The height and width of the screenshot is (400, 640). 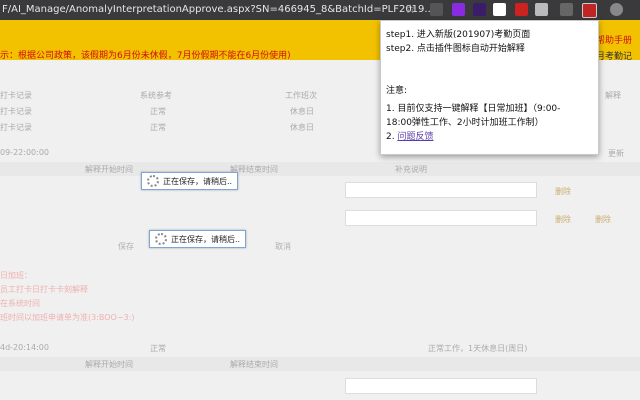 What do you see at coordinates (616, 9) in the screenshot?
I see `avatar` at bounding box center [616, 9].